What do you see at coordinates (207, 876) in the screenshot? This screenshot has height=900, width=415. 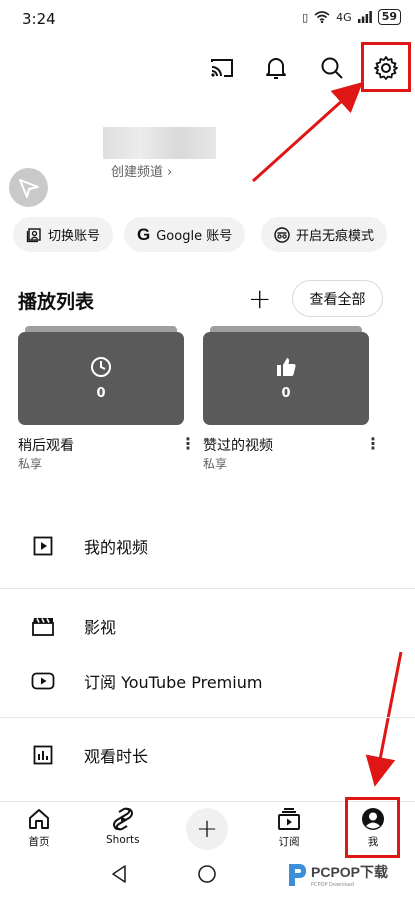 I see `home-nav-icon` at bounding box center [207, 876].